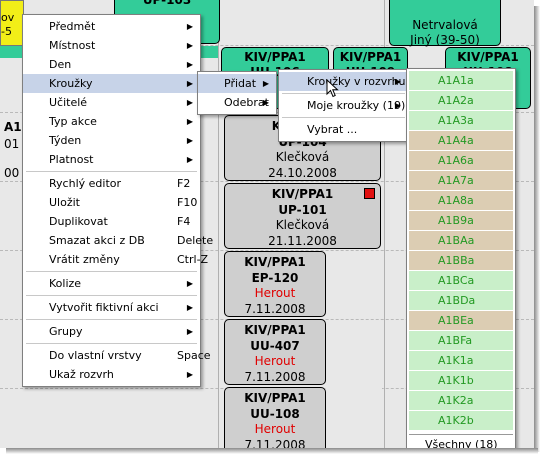  I want to click on menu-item-krouzky: Kroužky ▶, so click(111, 83).